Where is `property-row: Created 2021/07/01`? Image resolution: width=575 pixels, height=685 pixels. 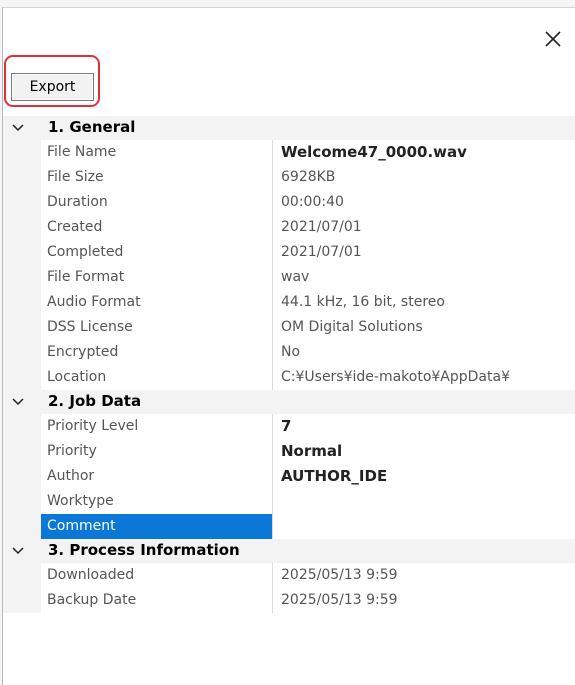
property-row: Created 2021/07/01 is located at coordinates (289, 227).